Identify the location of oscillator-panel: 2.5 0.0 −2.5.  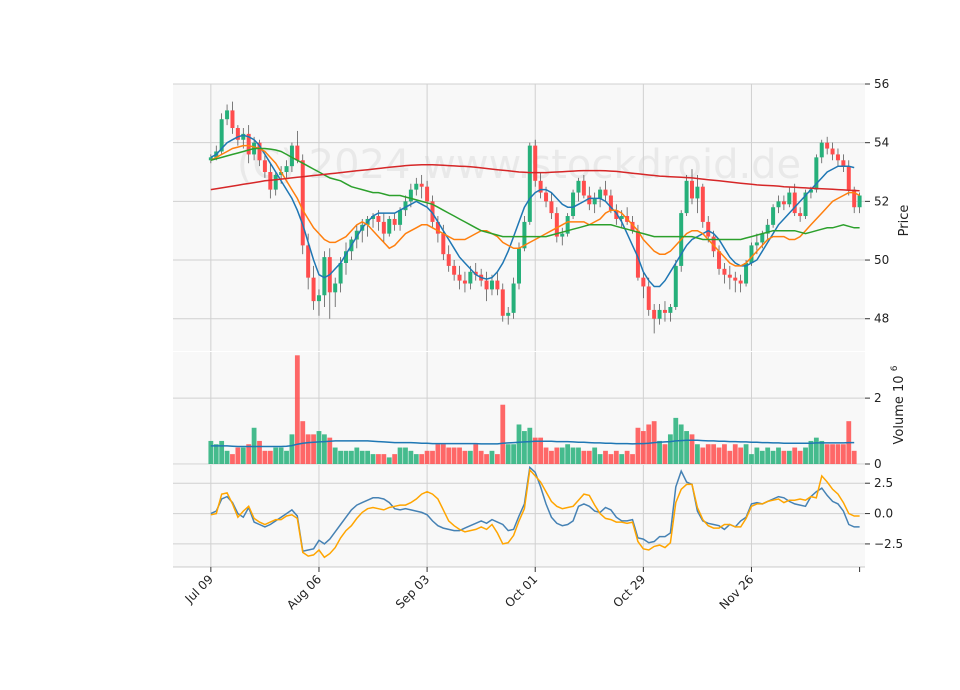
(538, 516).